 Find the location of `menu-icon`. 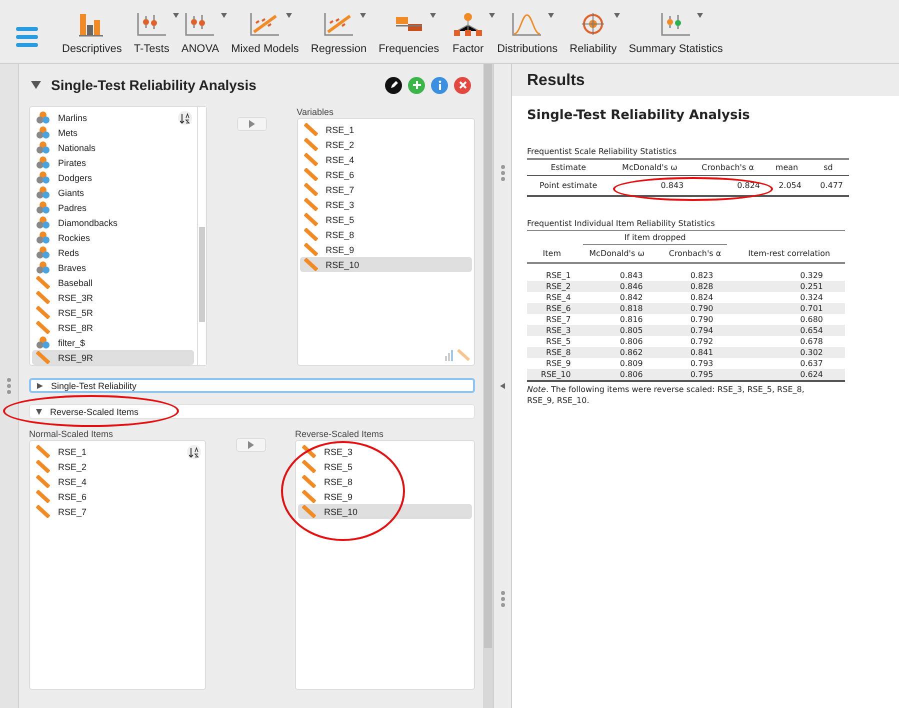

menu-icon is located at coordinates (27, 37).